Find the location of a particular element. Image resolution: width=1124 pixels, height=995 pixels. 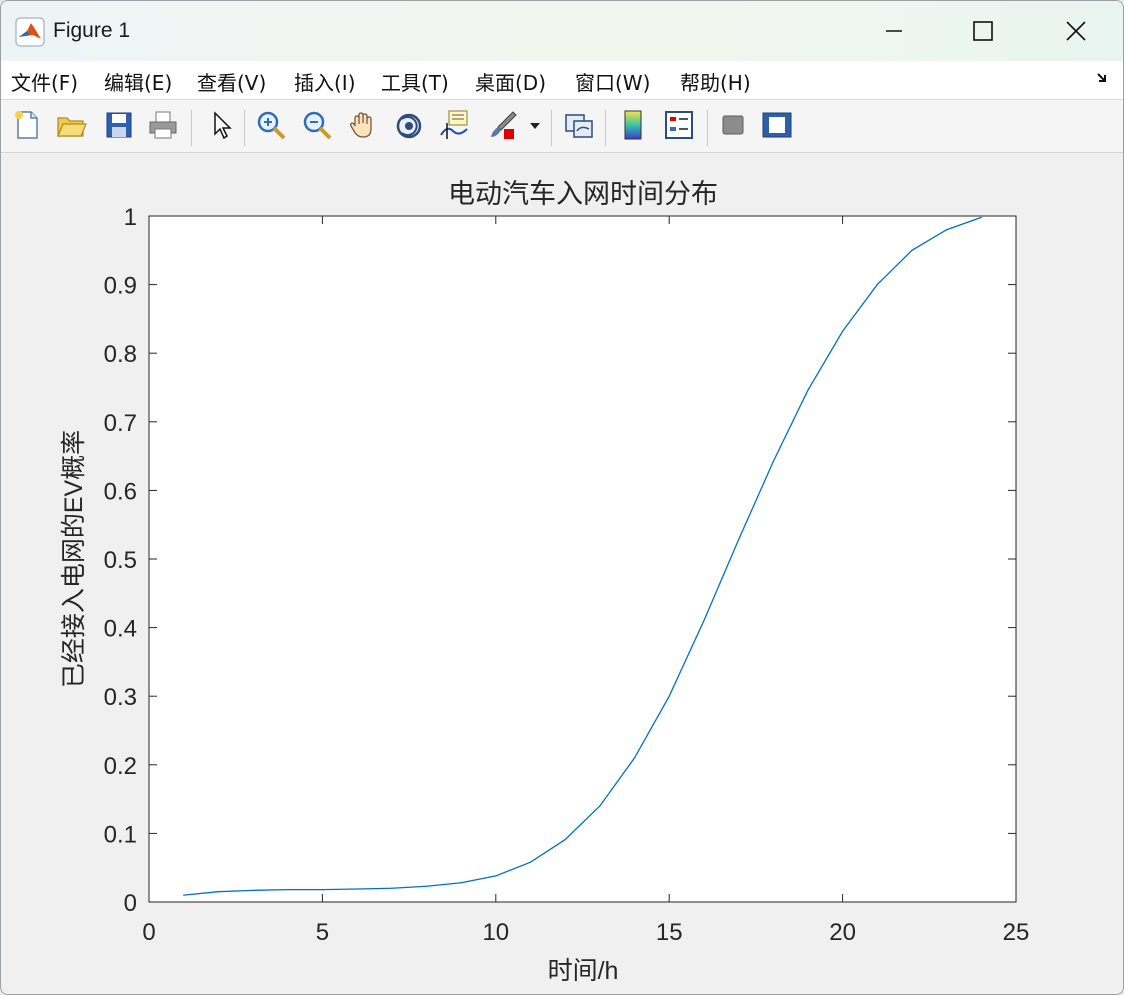

brush-icon is located at coordinates (503, 125).